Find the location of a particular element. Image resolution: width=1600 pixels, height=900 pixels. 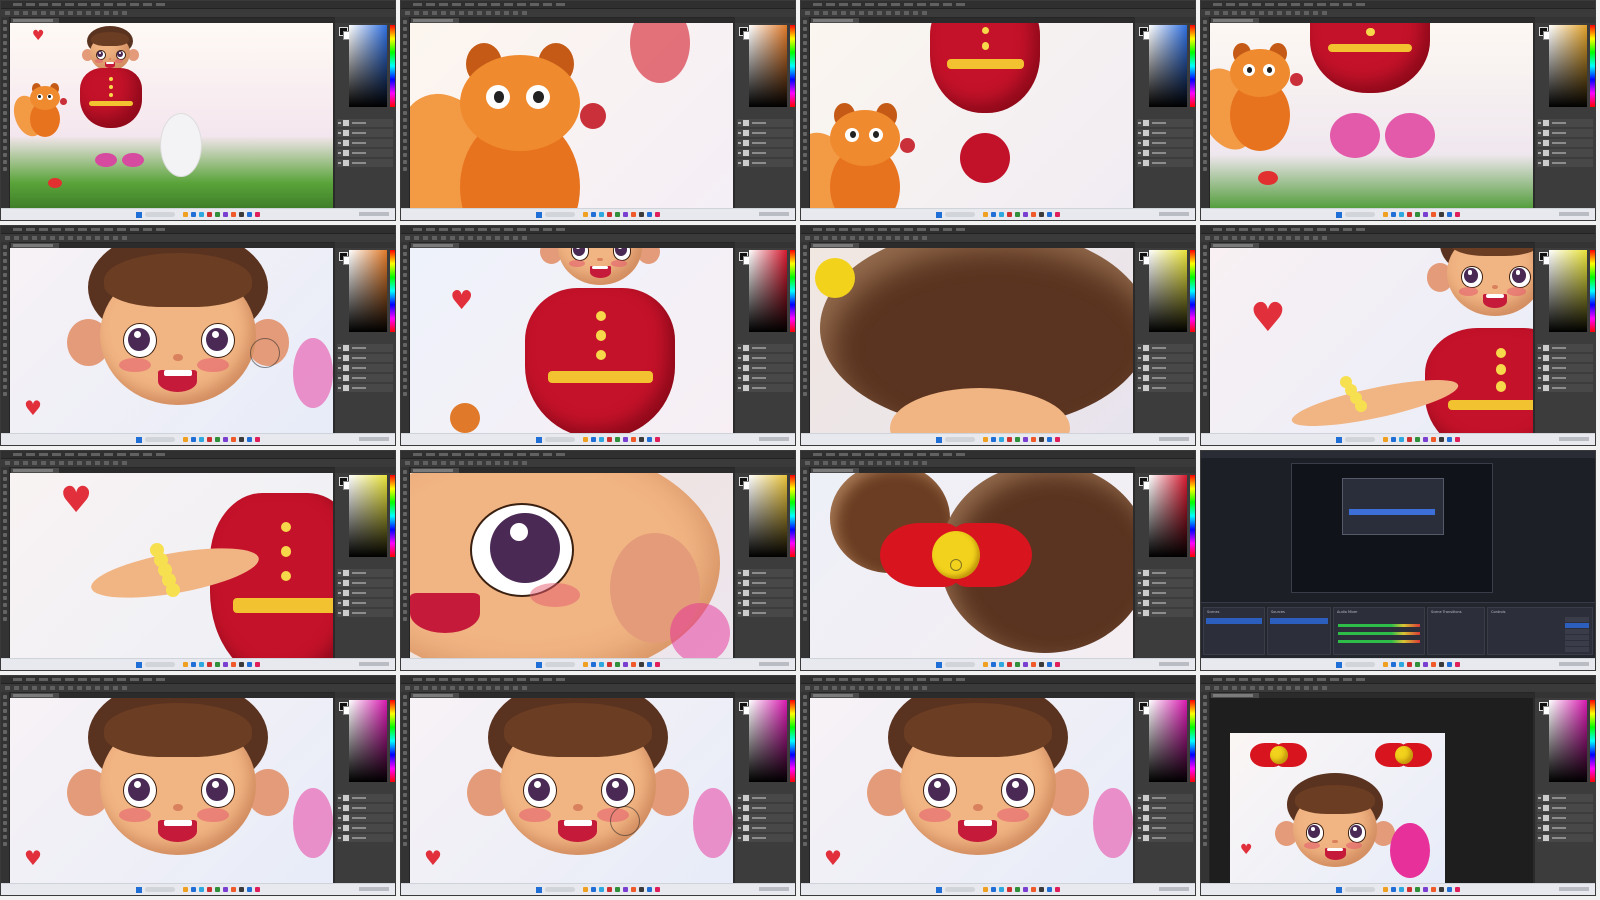

artwork is located at coordinates (1371, 116).